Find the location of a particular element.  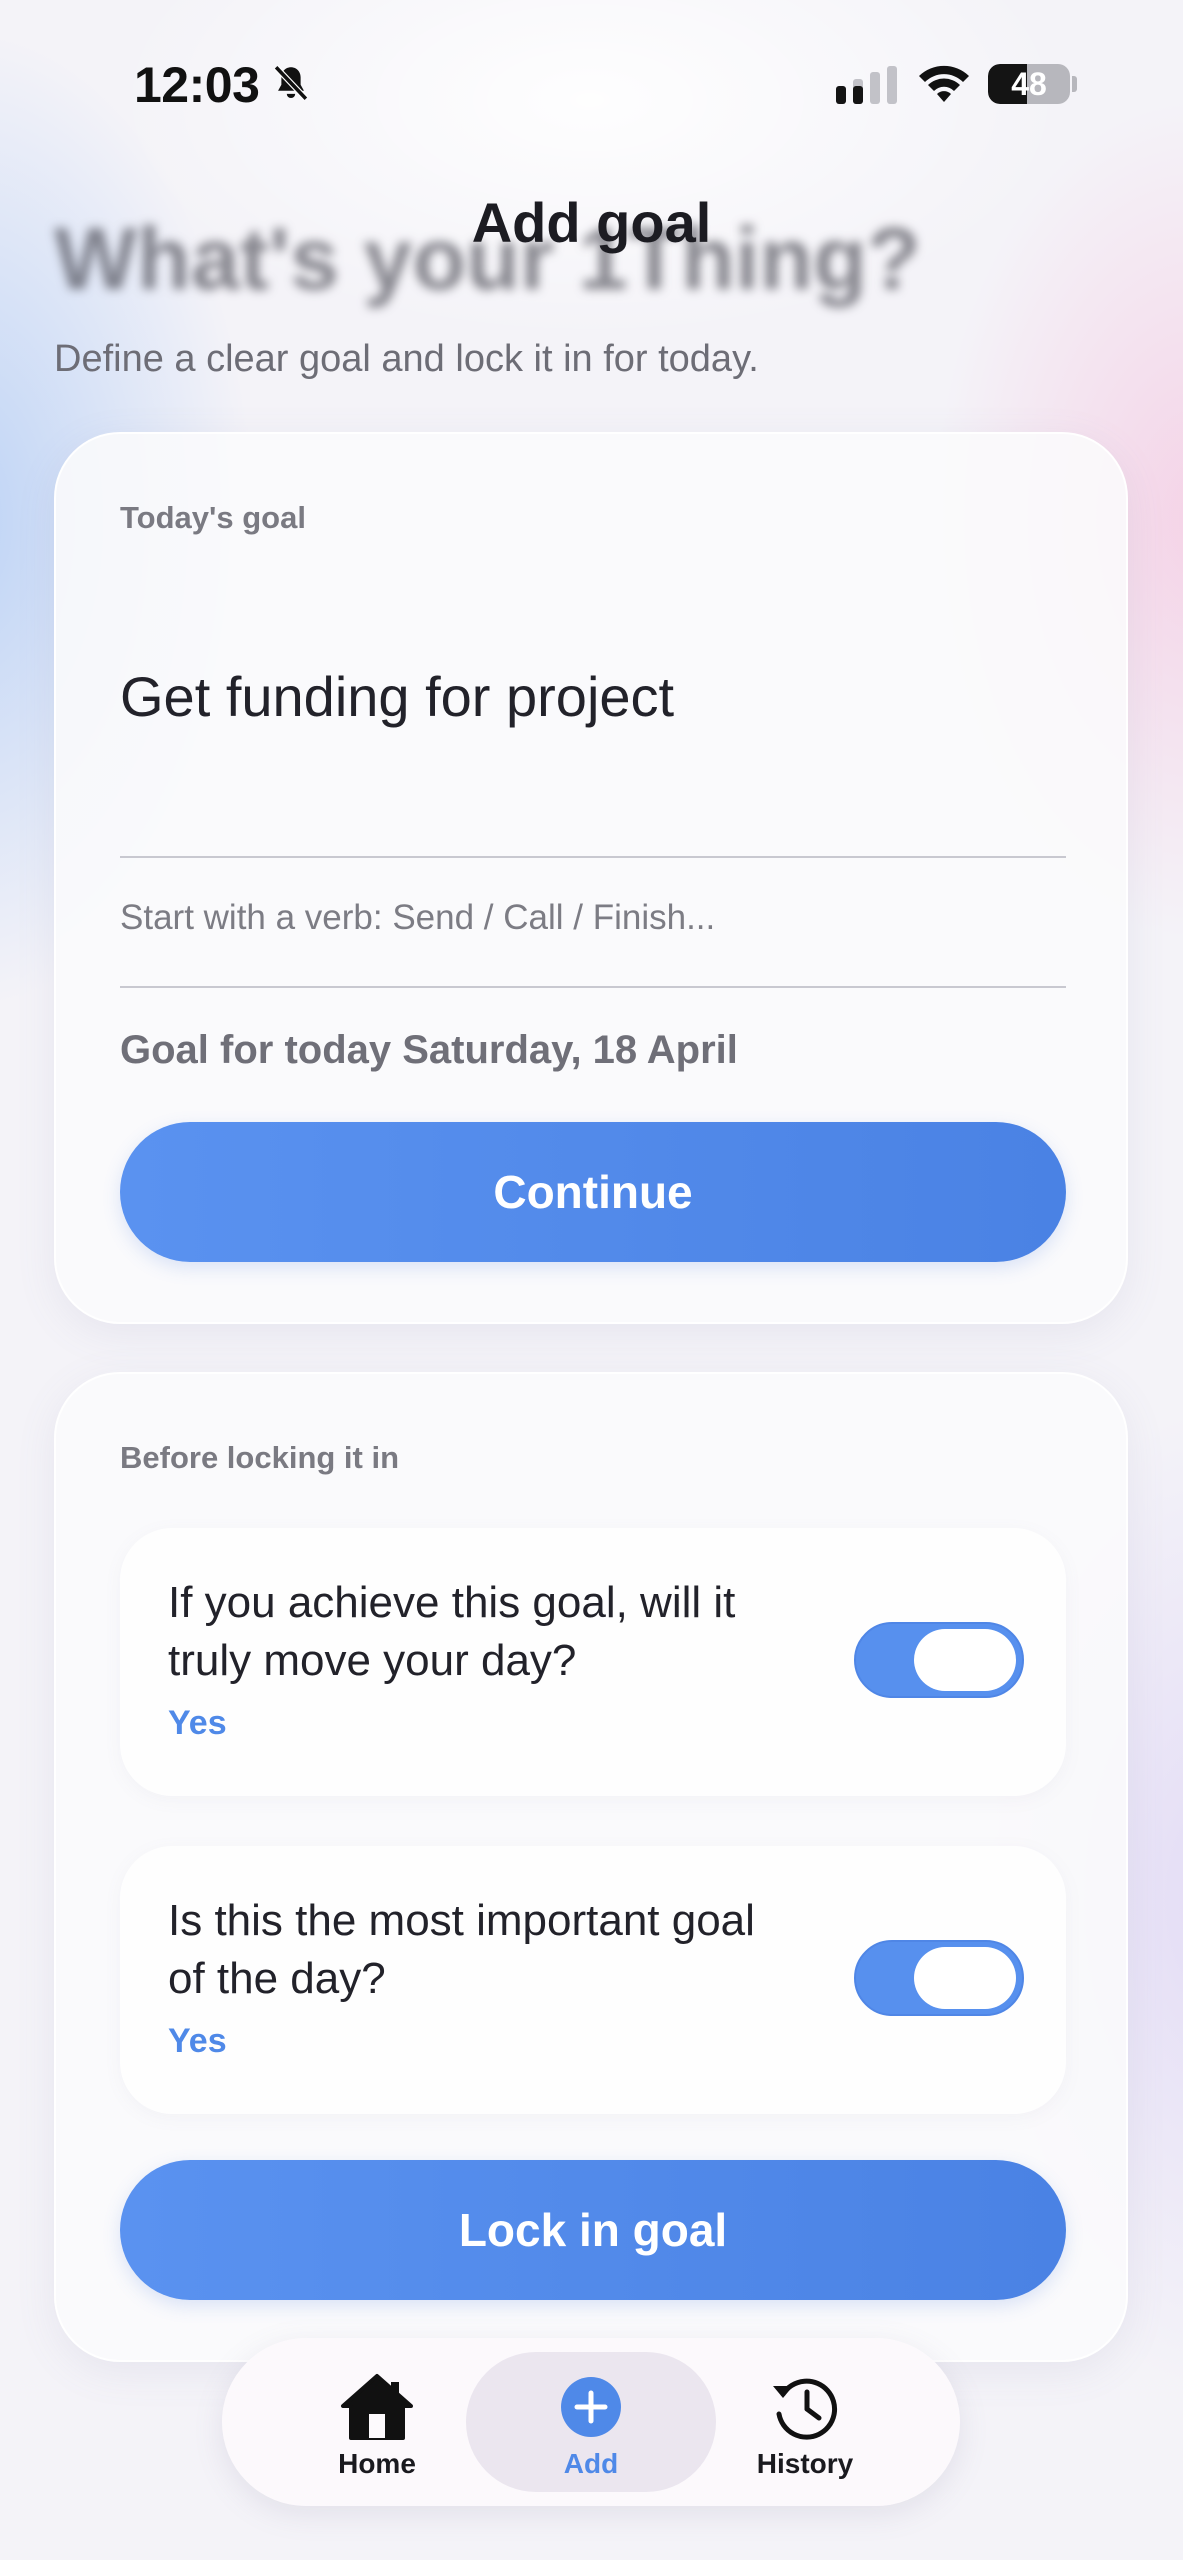

tab-history: History is located at coordinates (805, 2422).